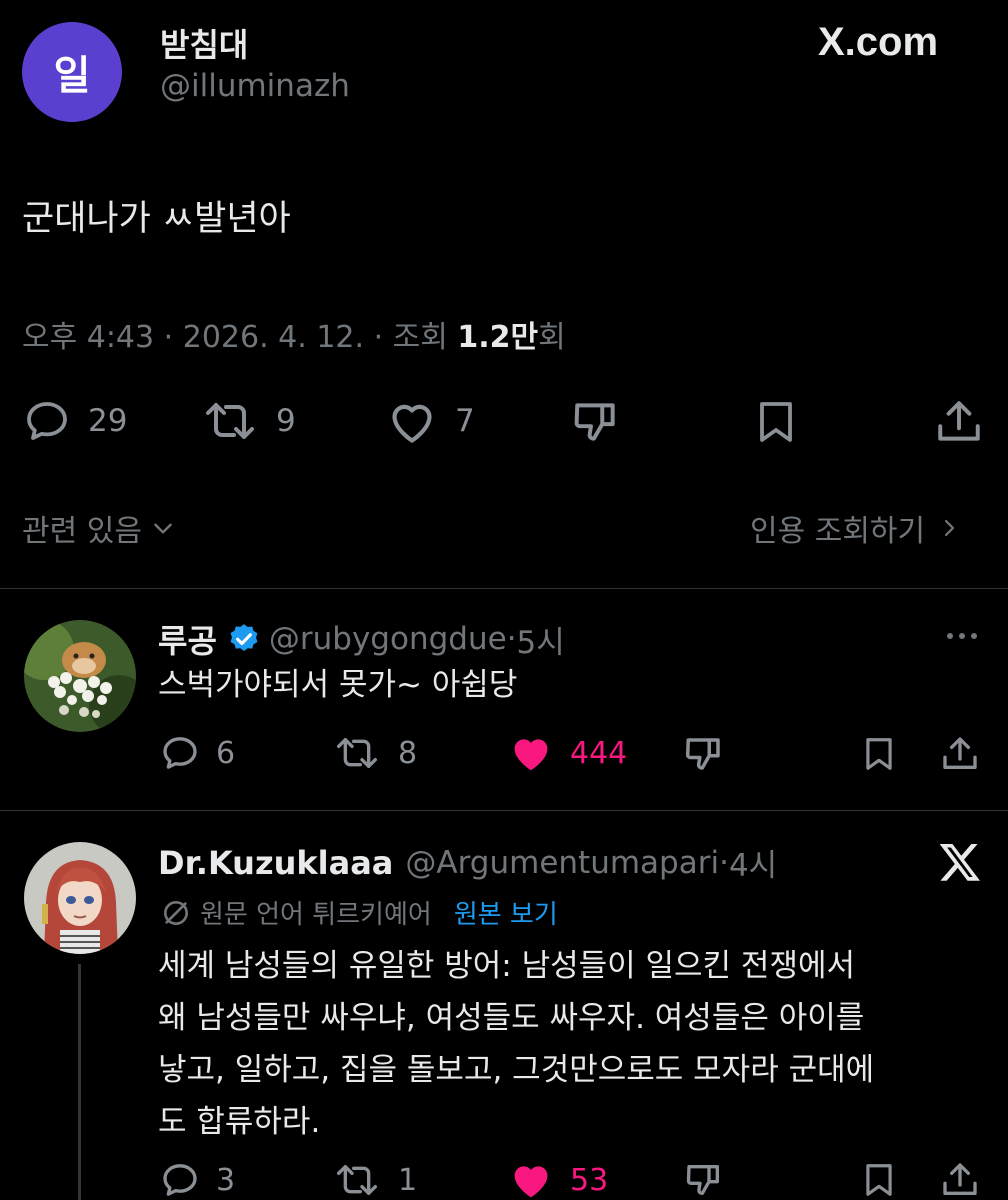 This screenshot has width=1008, height=1200. I want to click on tweet-meta: 오후 4:43 · 2026. 4. 12. · 조회 1.2만회, so click(294, 334).